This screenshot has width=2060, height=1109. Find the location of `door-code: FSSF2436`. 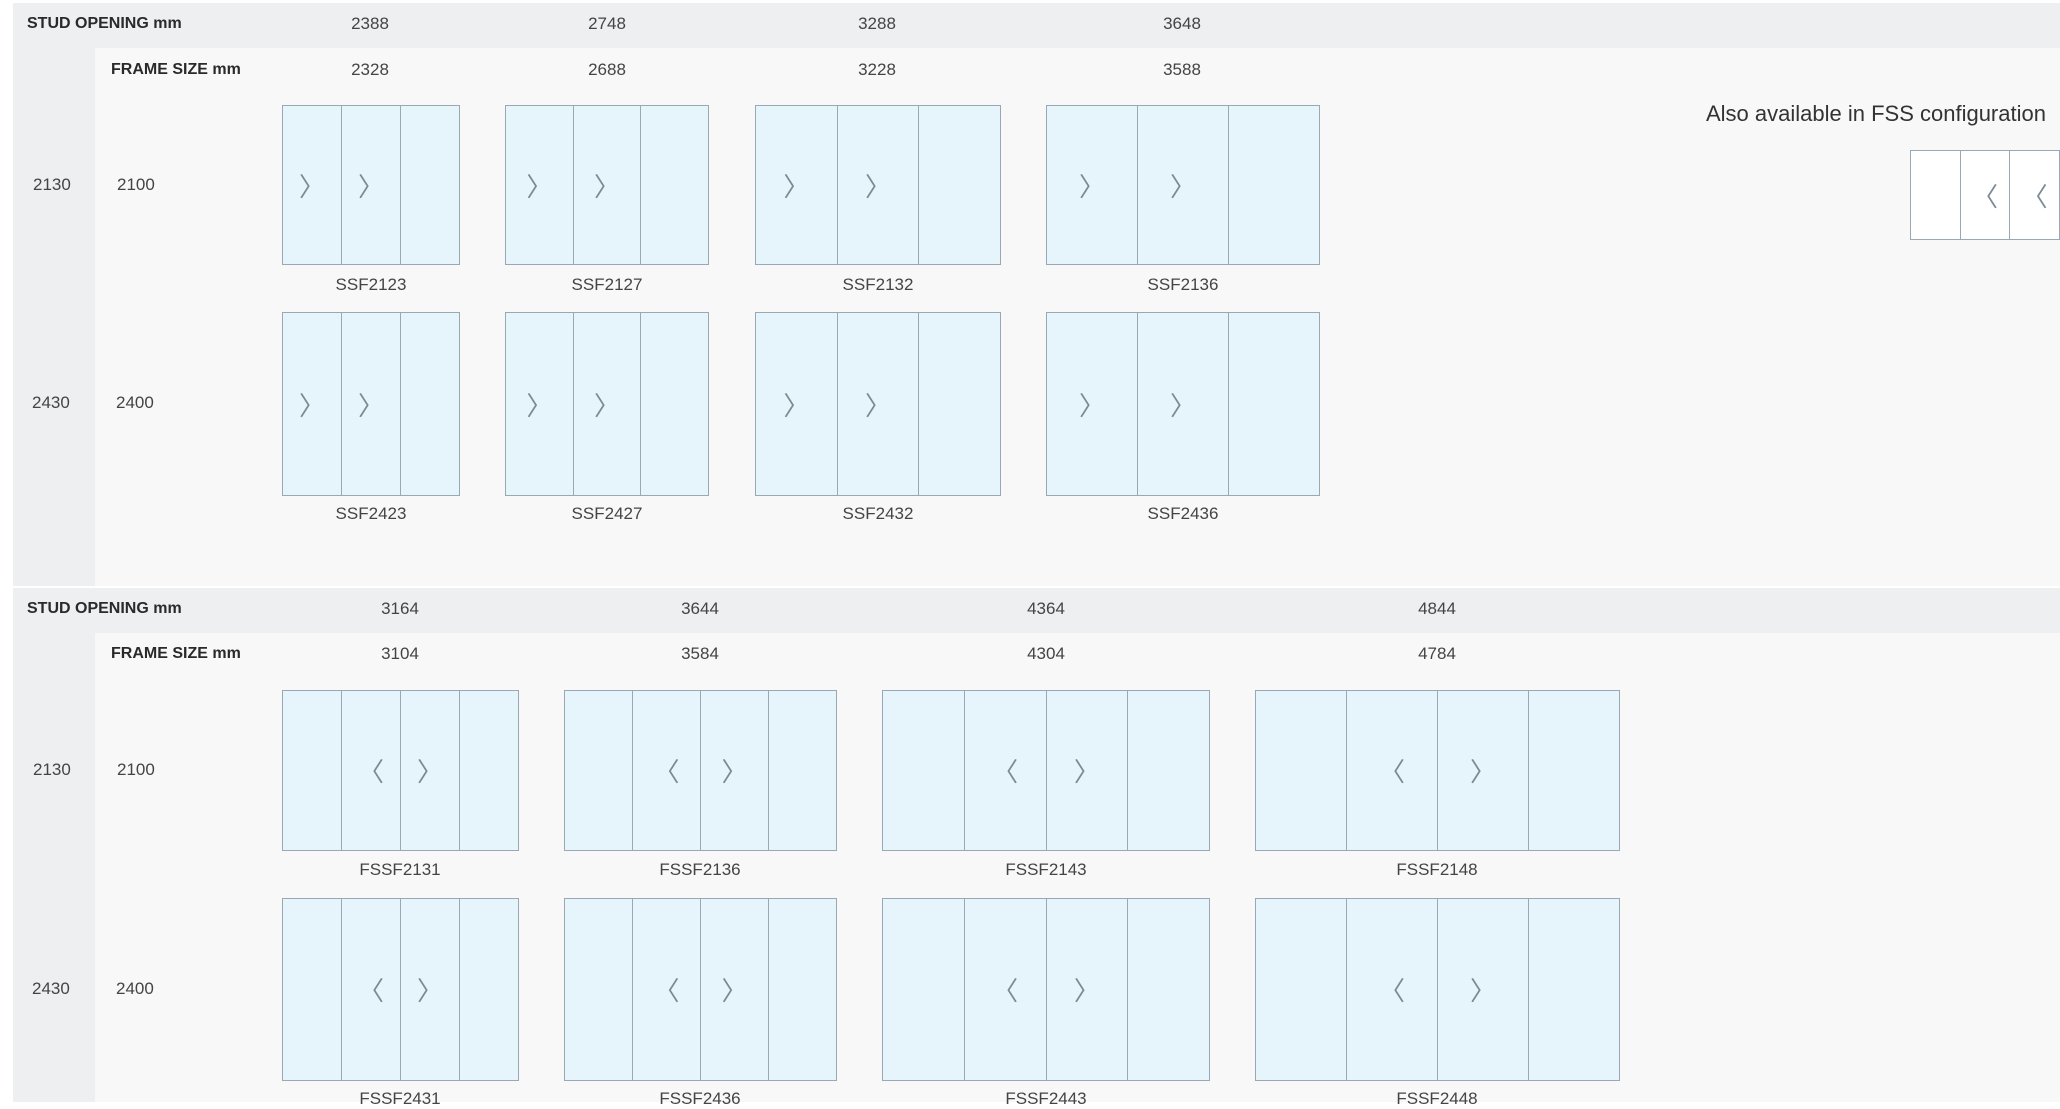

door-code: FSSF2436 is located at coordinates (700, 1098).